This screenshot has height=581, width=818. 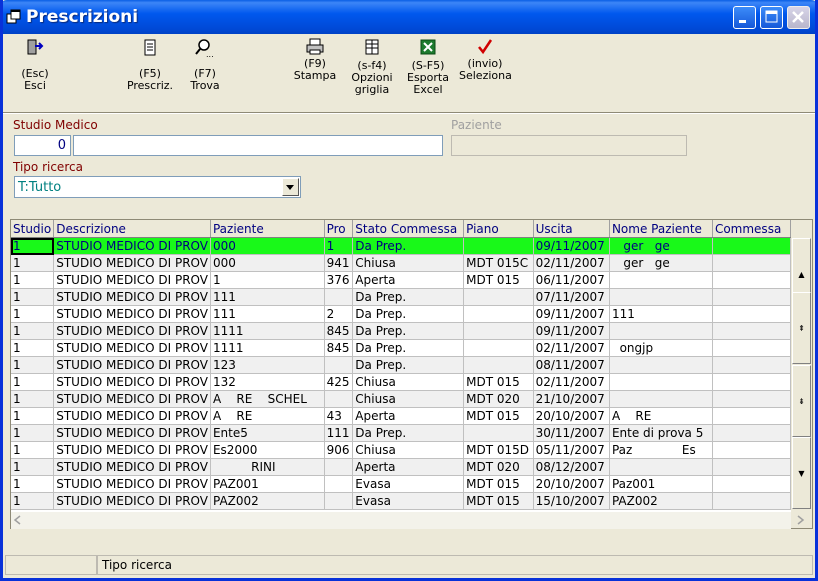 I want to click on studio-name-input, so click(x=258, y=145).